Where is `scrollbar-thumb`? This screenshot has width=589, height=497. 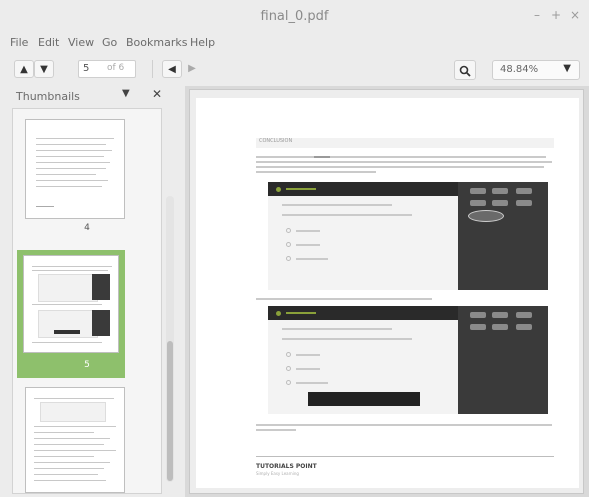 scrollbar-thumb is located at coordinates (170, 411).